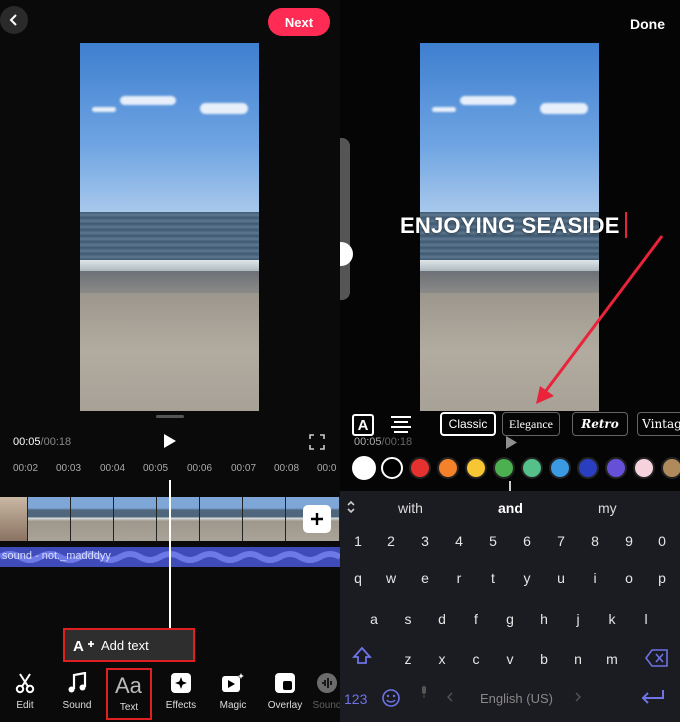  What do you see at coordinates (129, 685) in the screenshot?
I see `text-aa-icon: Aa` at bounding box center [129, 685].